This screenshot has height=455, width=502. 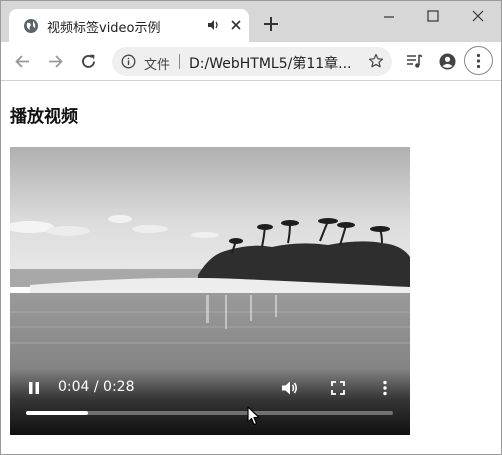 I want to click on menu-dots-icon, so click(x=478, y=61).